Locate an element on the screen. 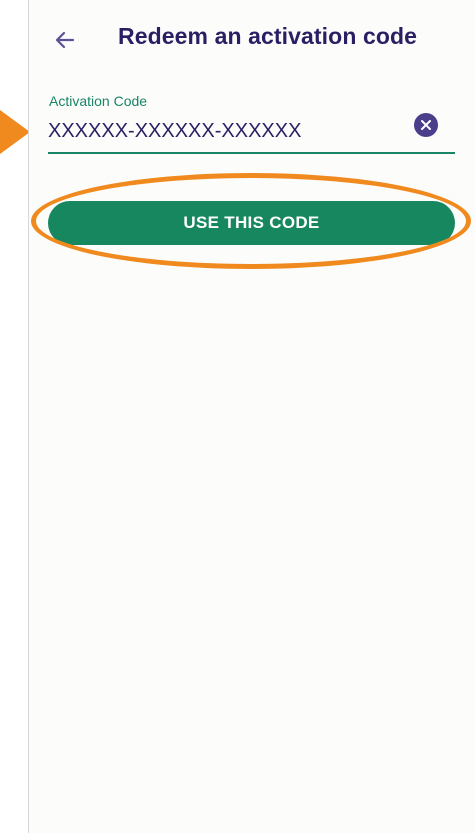 The height and width of the screenshot is (833, 474). header: Redeem an activation code is located at coordinates (251, 40).